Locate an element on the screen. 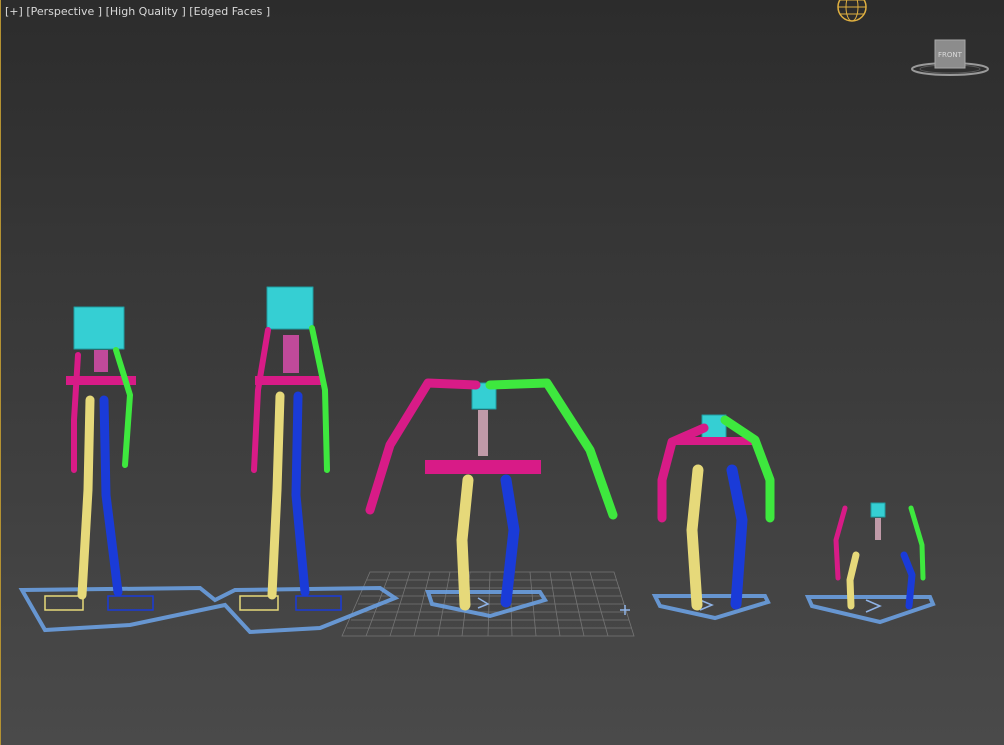 This screenshot has height=745, width=1004. steering-wheel-icon is located at coordinates (852, 11).